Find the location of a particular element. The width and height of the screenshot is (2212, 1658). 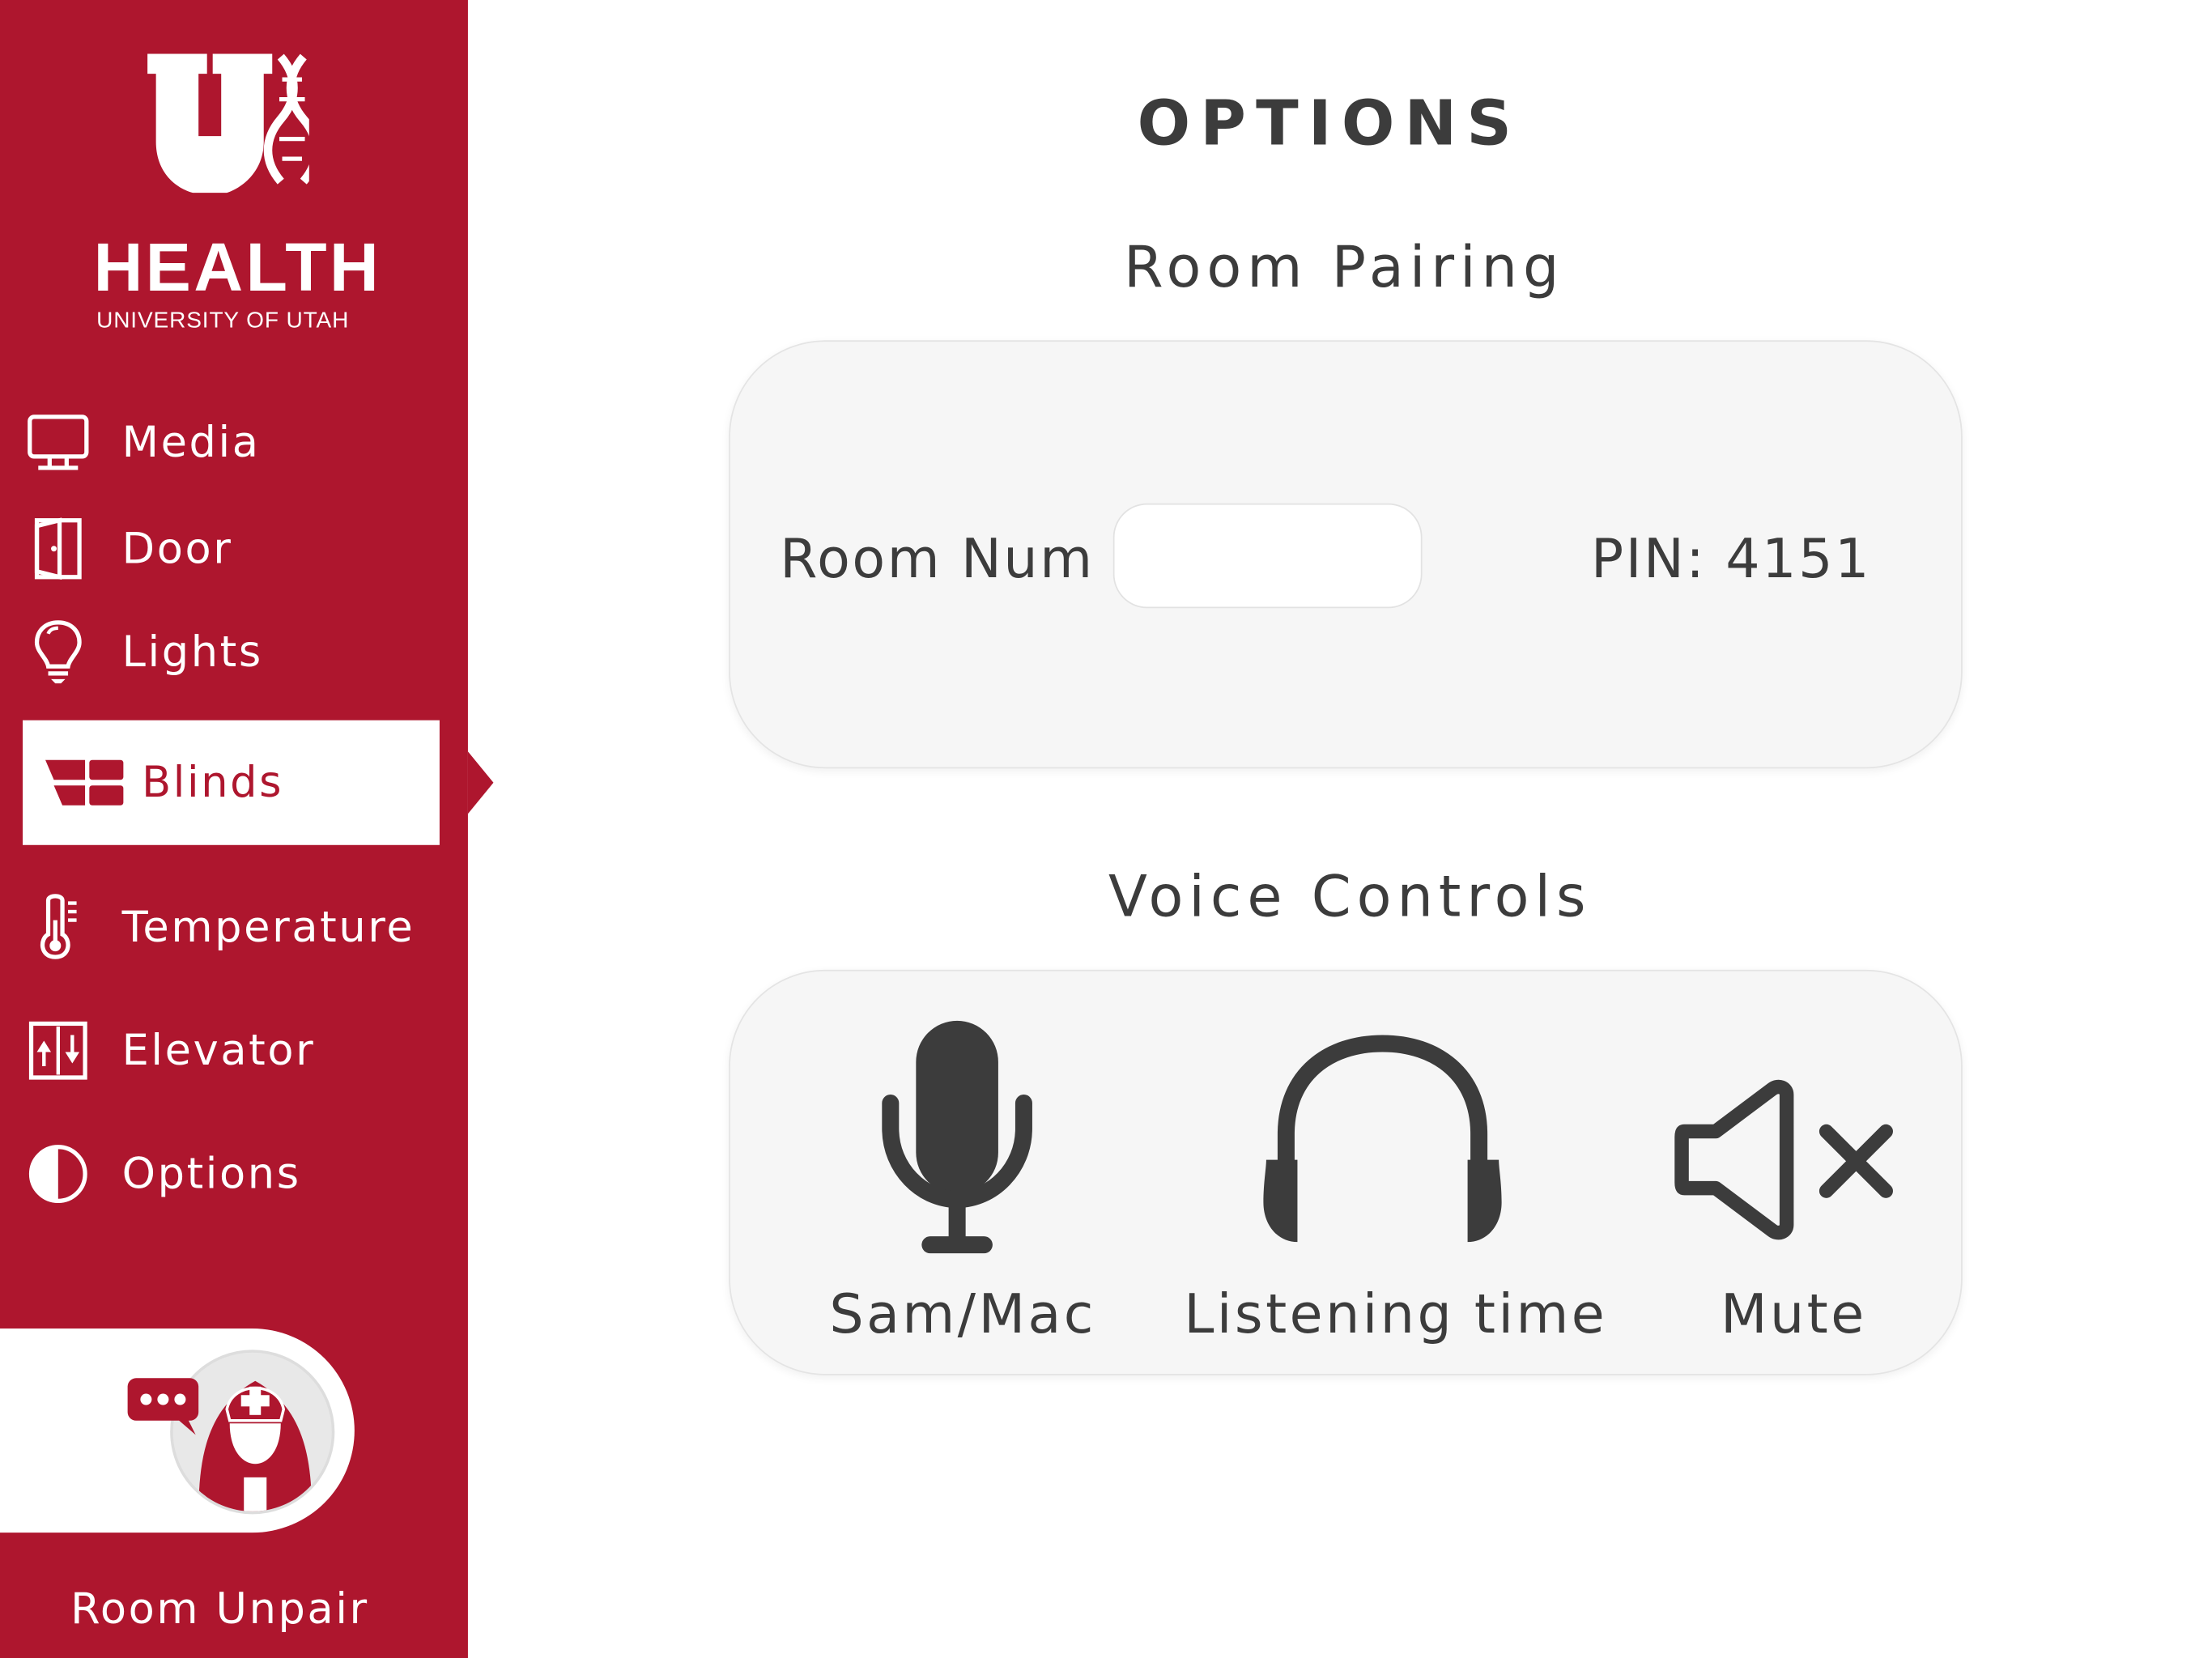

brand-subtitle: UNIVERSITY OF UTAH is located at coordinates (223, 321).